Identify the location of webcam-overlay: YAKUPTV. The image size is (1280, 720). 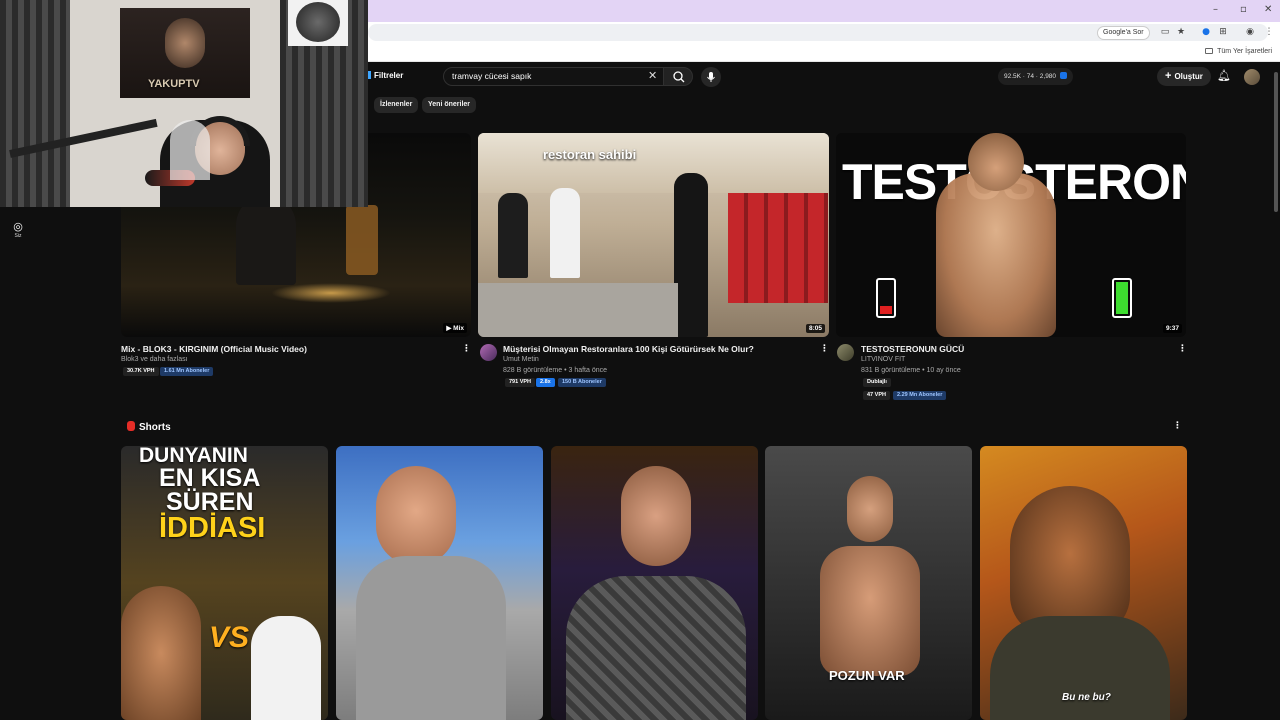
(184, 103).